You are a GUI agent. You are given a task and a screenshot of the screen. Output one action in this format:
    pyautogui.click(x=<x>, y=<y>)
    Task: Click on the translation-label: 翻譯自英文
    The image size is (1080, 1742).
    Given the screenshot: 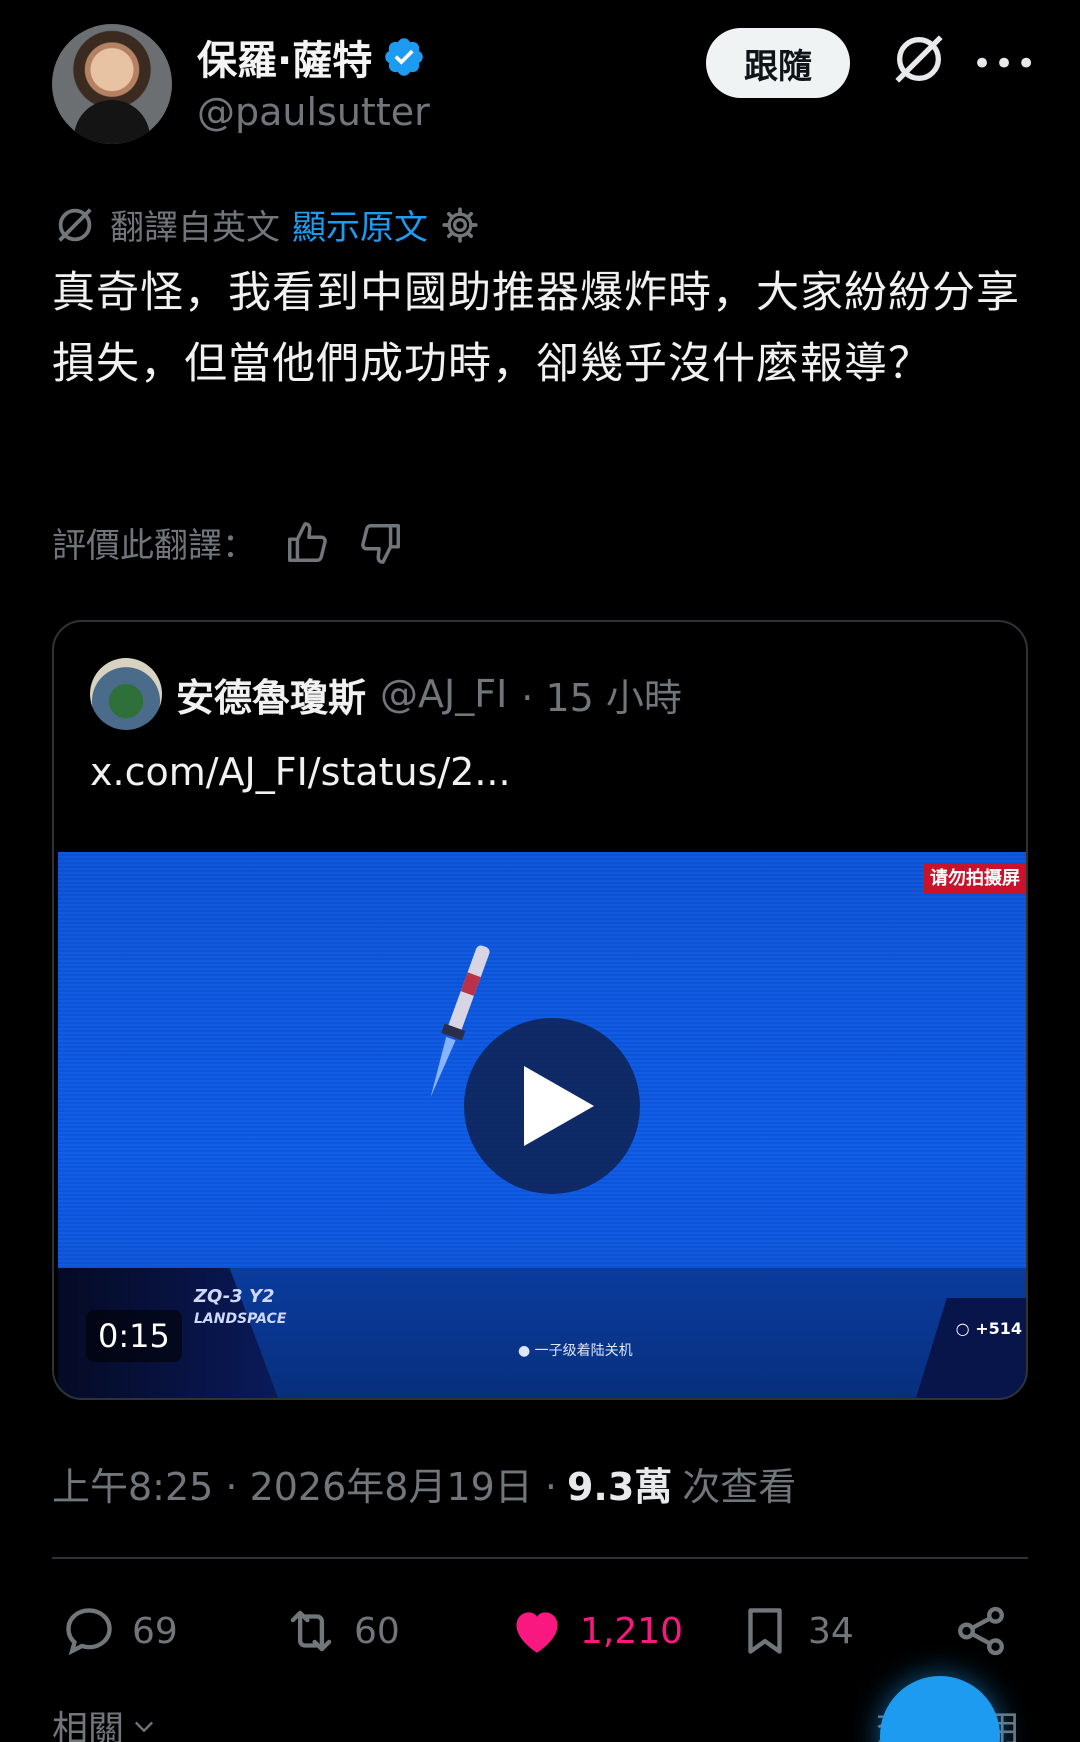 What is the action you would take?
    pyautogui.click(x=195, y=228)
    